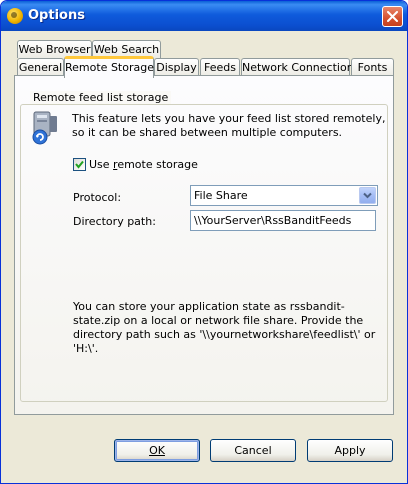  I want to click on directory-path-input: \\YourServer\RssBanditFeeds, so click(283, 220).